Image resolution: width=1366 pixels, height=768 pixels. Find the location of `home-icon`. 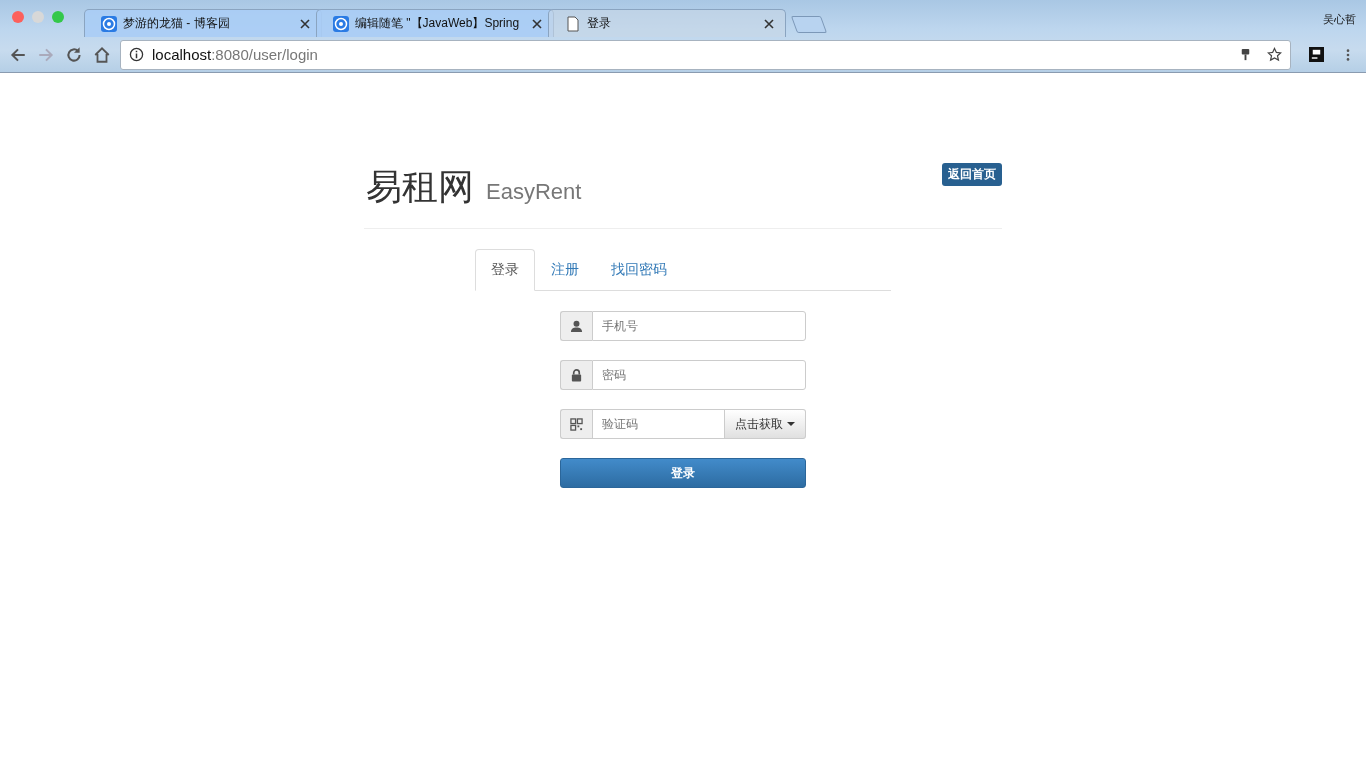

home-icon is located at coordinates (102, 54).